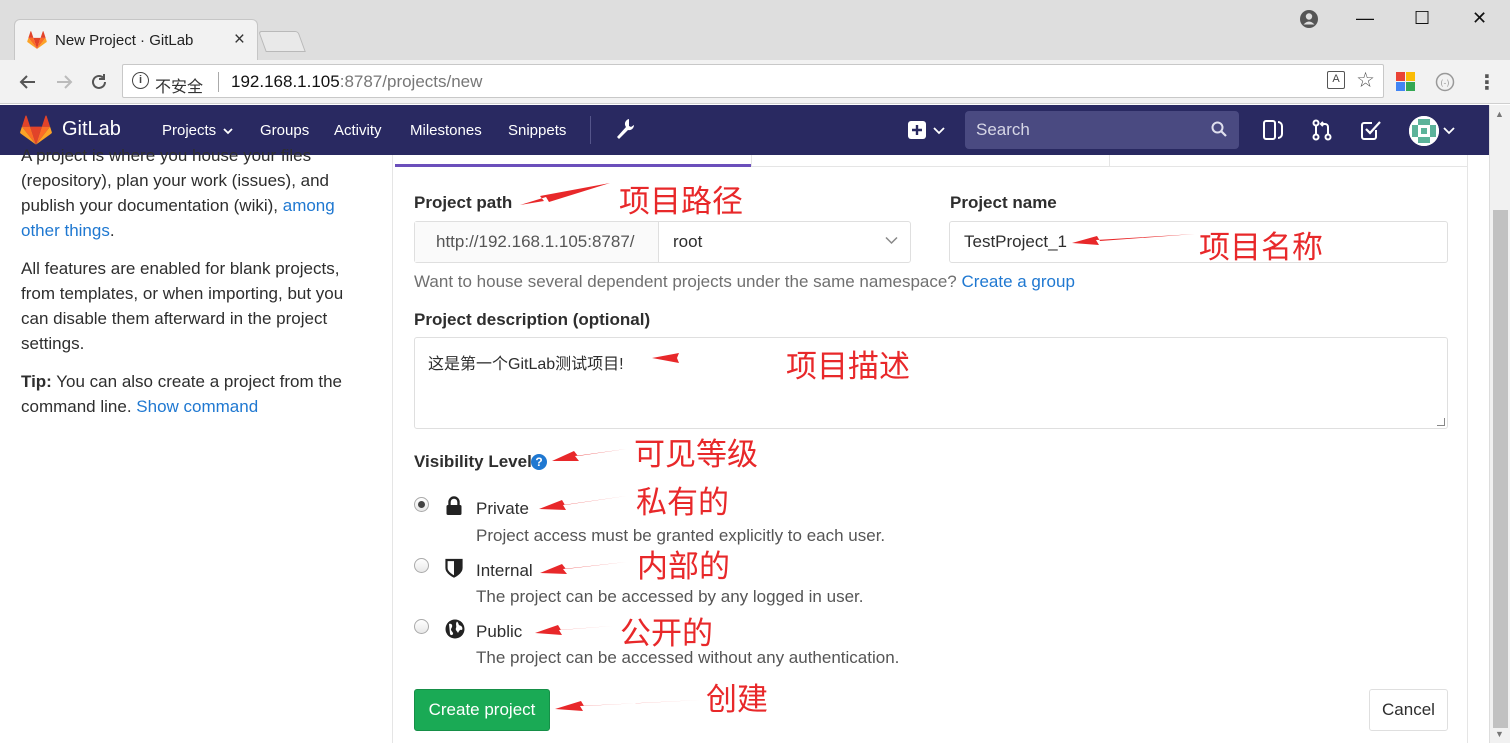 The image size is (1510, 743). Describe the element at coordinates (1085, 130) in the screenshot. I see `search-input` at that location.